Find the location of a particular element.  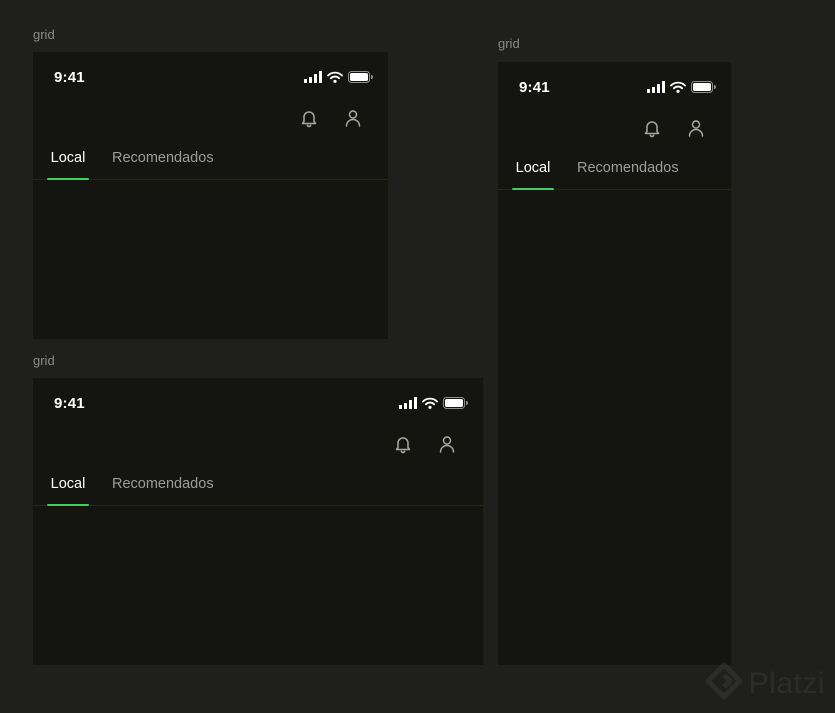

platzi-watermark: Platzi is located at coordinates (765, 683).